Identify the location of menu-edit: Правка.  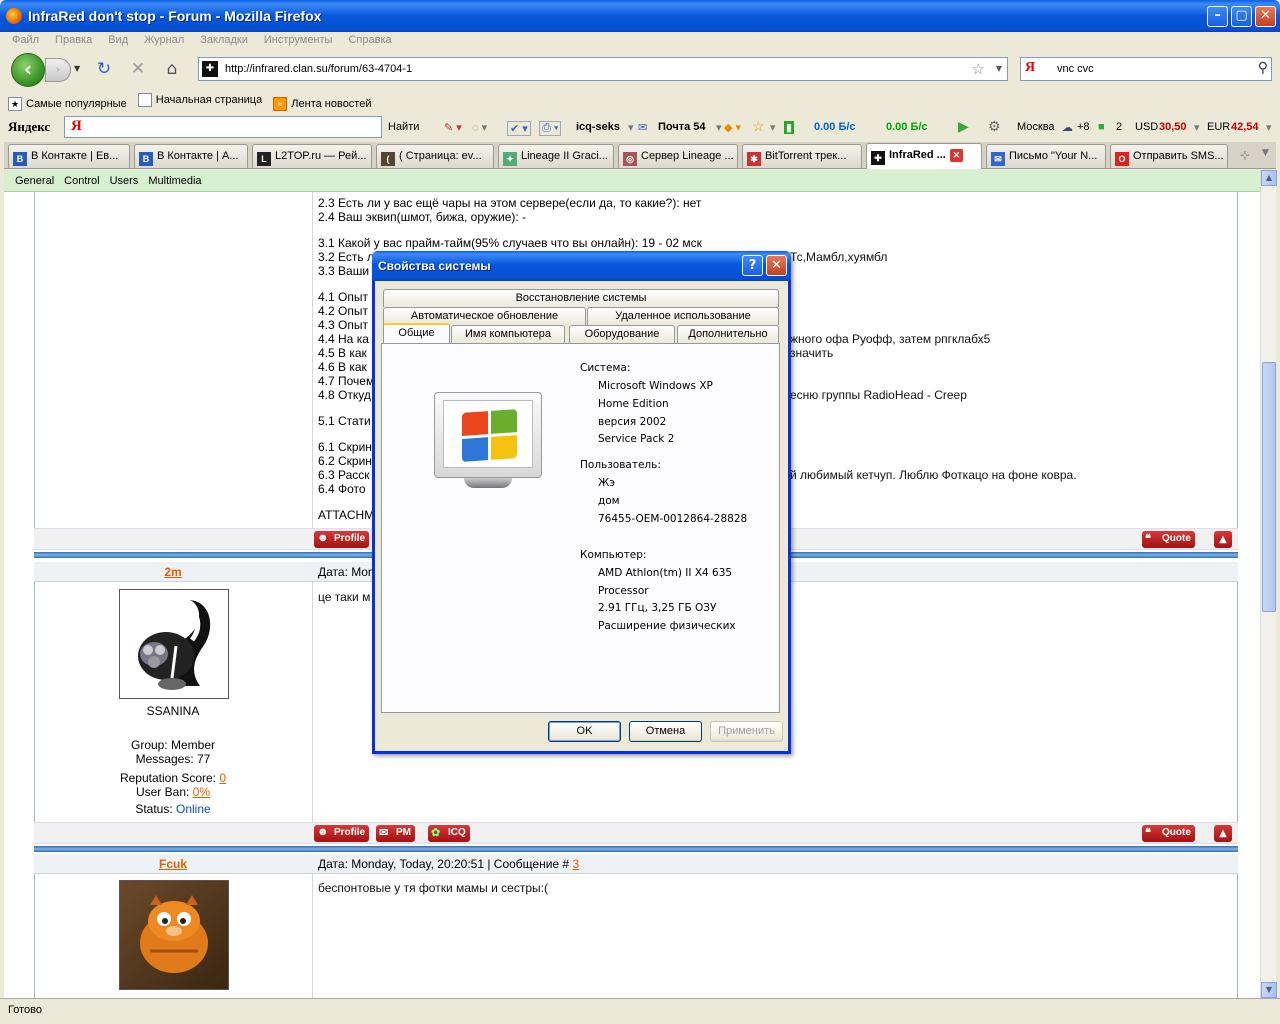
(73, 40).